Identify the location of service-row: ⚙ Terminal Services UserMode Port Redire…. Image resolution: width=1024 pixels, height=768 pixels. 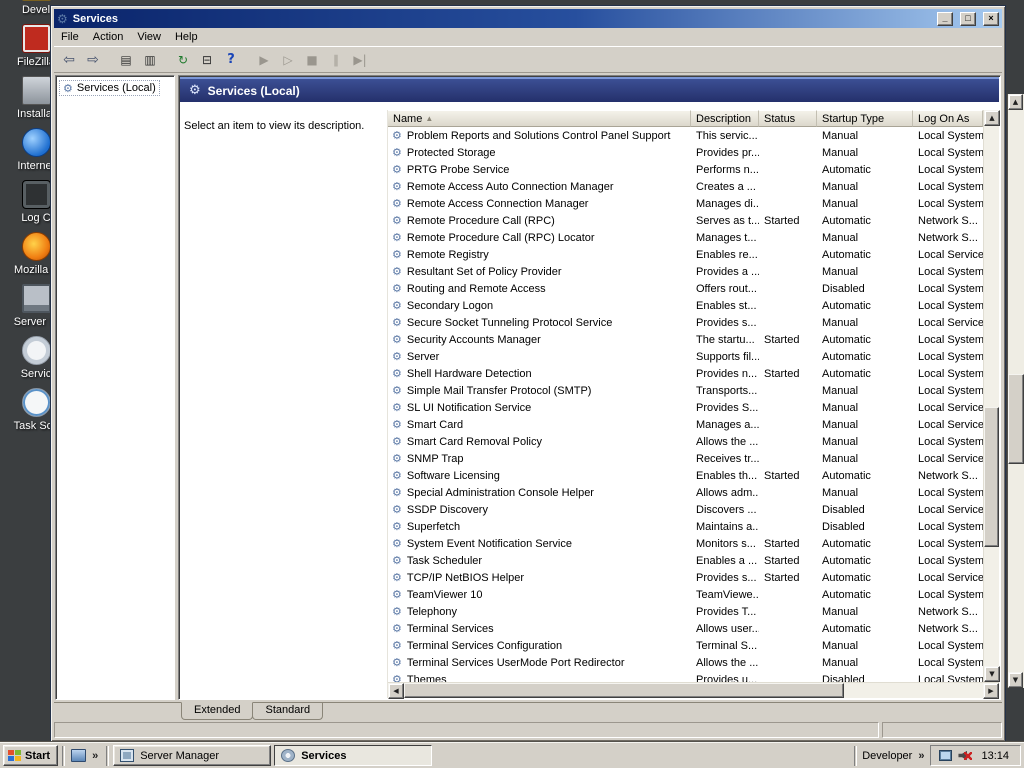
(685, 662).